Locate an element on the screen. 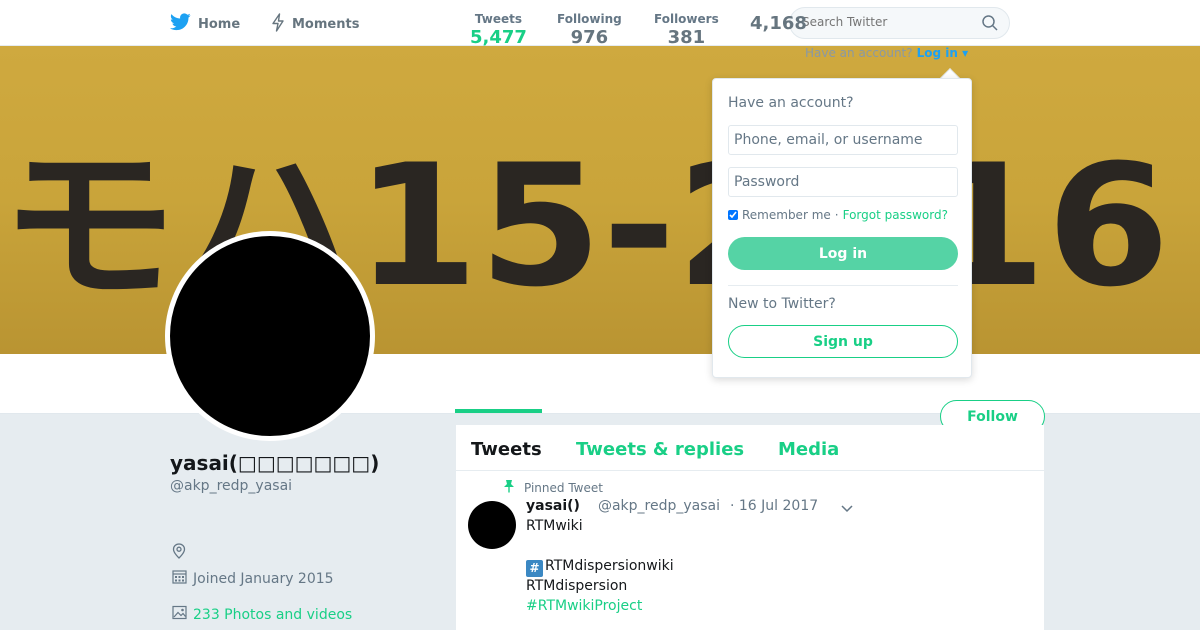 The height and width of the screenshot is (630, 1200). photo-icon is located at coordinates (179, 614).